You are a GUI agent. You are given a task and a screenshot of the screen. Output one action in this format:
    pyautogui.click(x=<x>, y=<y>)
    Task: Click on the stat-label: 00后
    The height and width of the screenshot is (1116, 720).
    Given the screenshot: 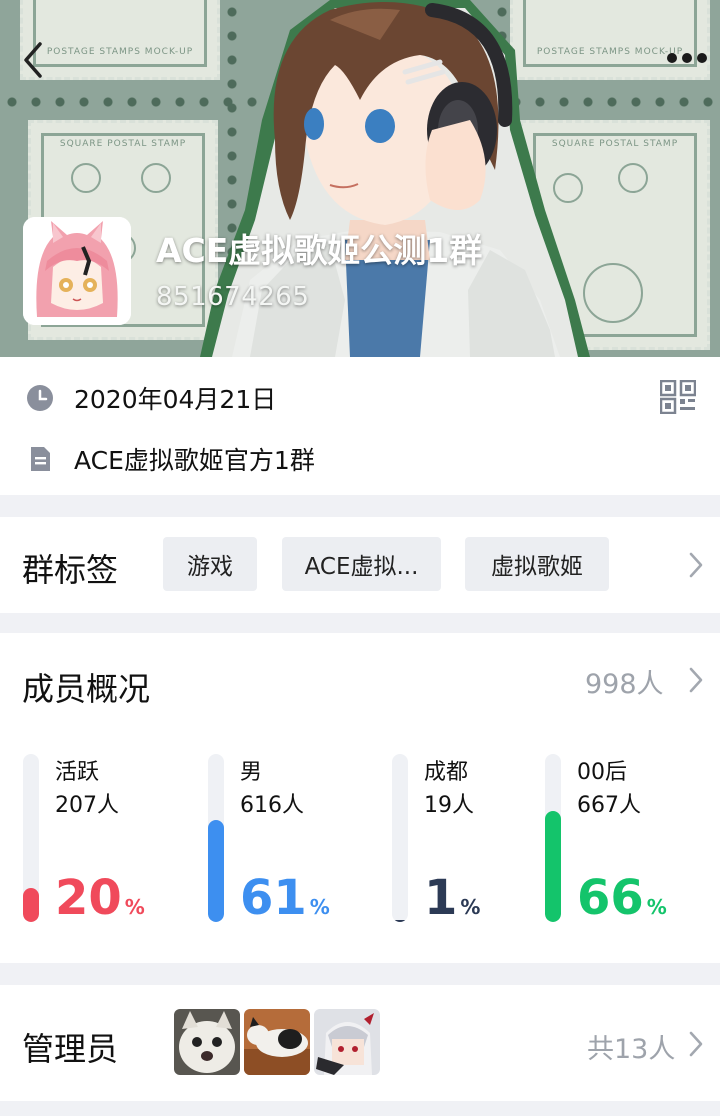 What is the action you would take?
    pyautogui.click(x=602, y=772)
    